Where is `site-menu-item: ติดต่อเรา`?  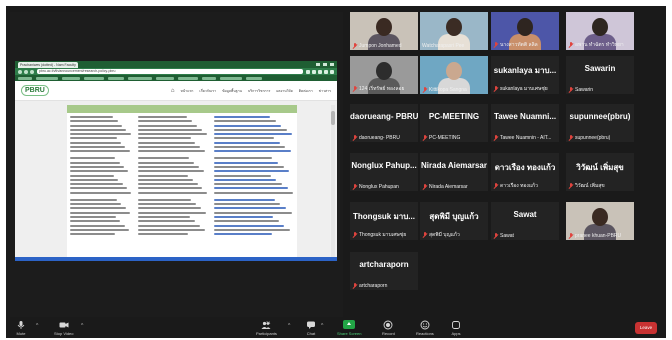
site-menu-item: ติดต่อเรา is located at coordinates (306, 91).